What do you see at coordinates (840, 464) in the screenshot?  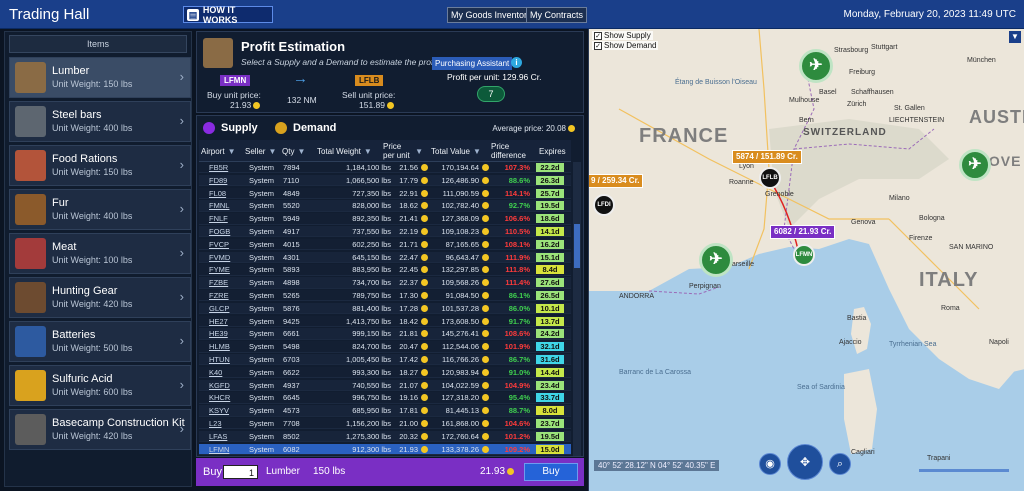 I see `zoom-search-icon: ⌕` at bounding box center [840, 464].